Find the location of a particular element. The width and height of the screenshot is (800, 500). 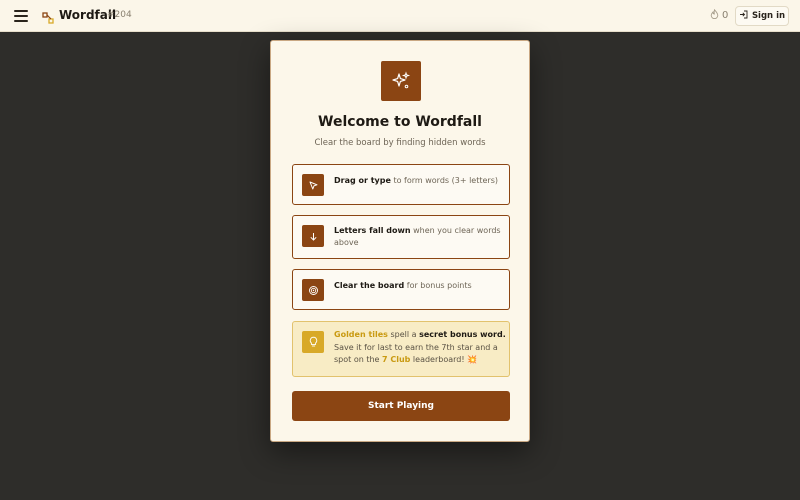

rule-text-clear: Clear the board for bonus points is located at coordinates (403, 285).